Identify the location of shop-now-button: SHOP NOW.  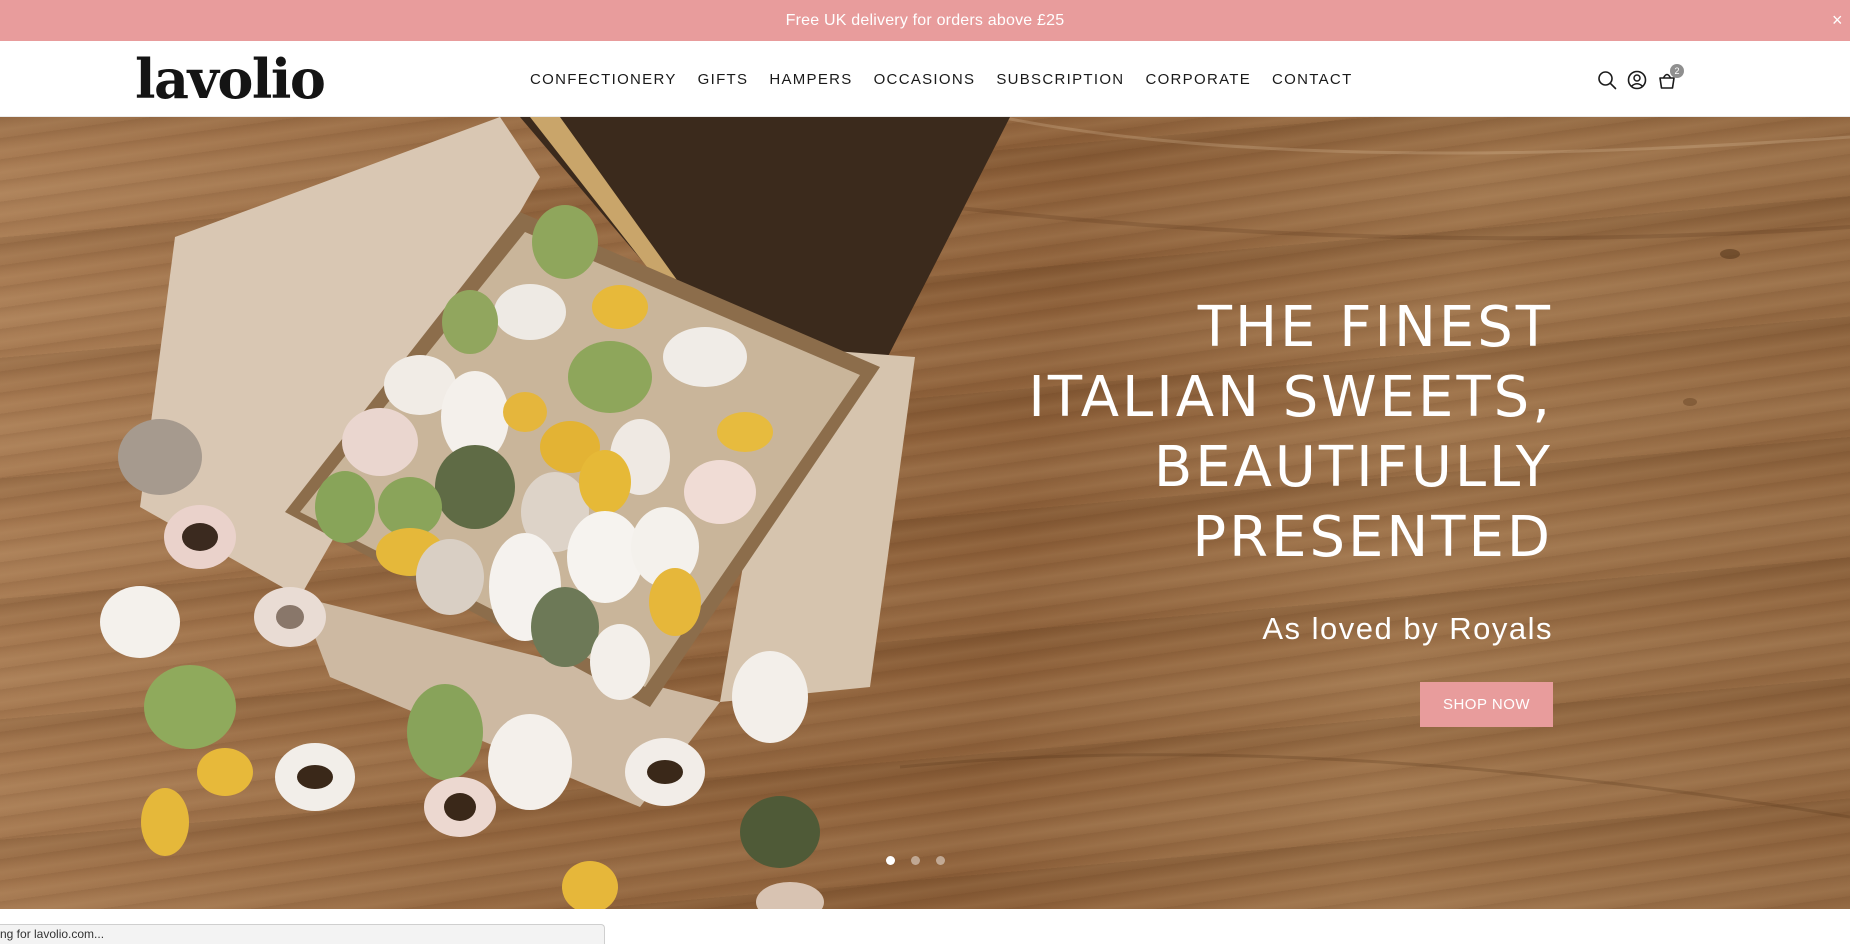
(1486, 704).